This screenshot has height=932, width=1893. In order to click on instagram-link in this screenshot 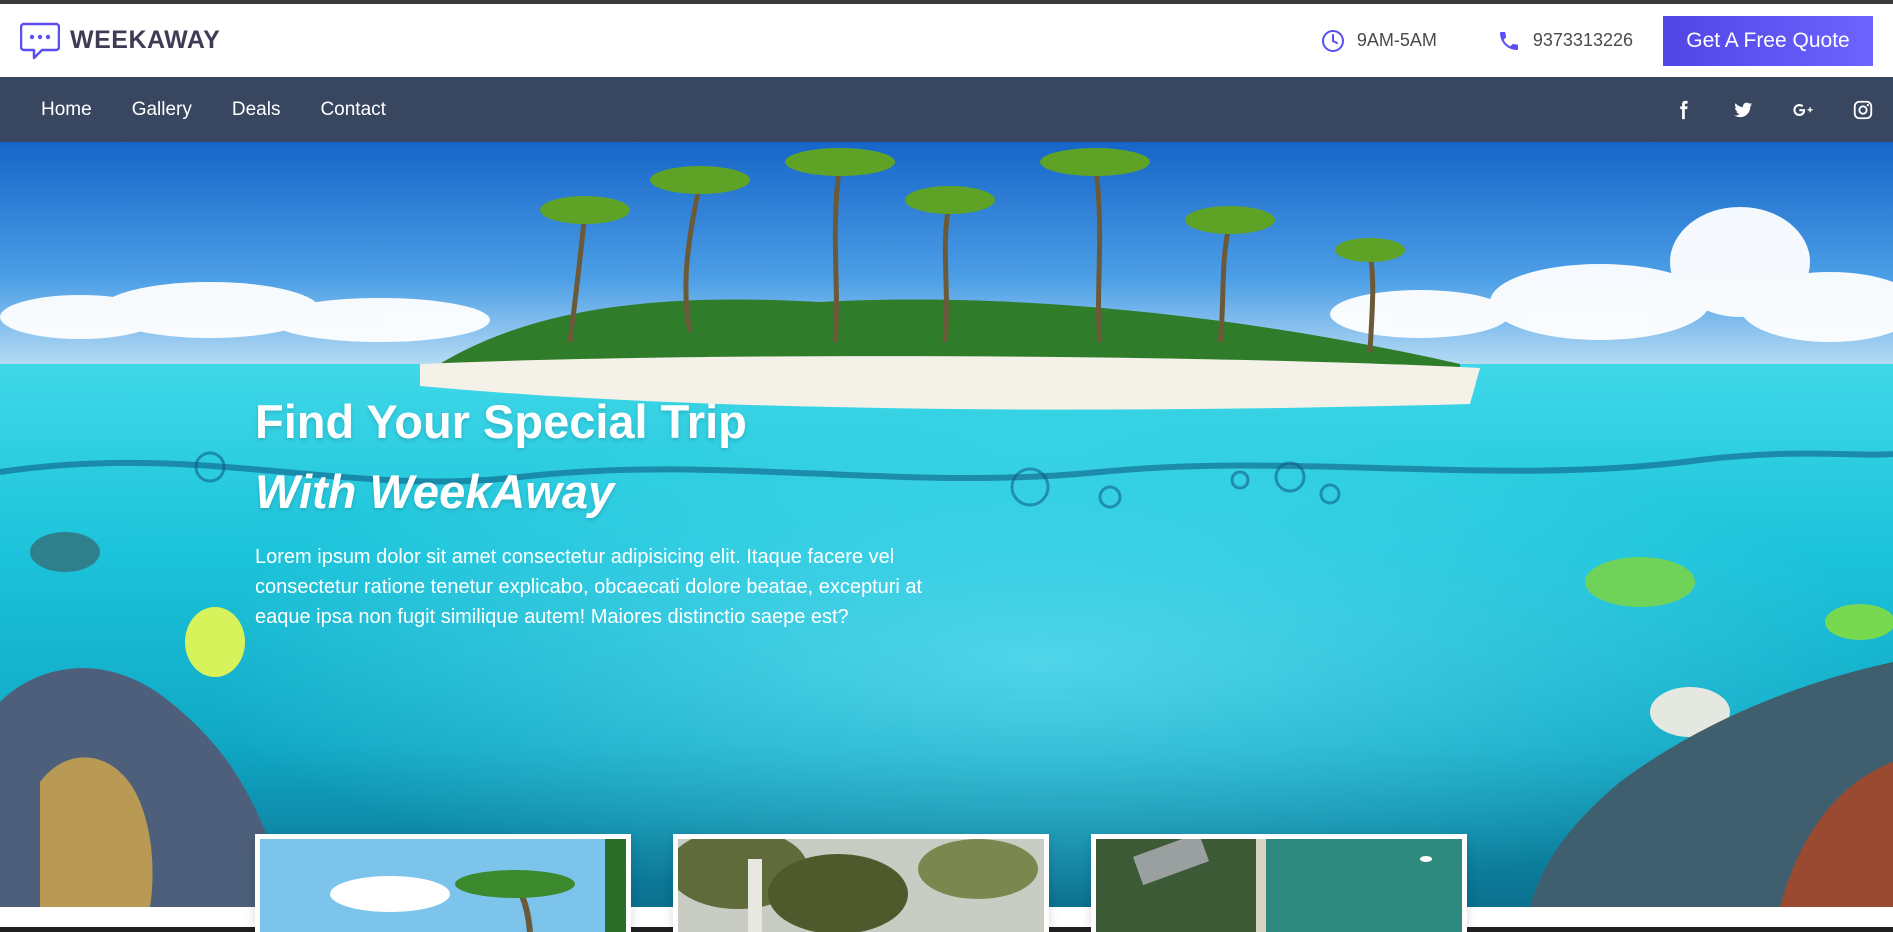, I will do `click(1863, 110)`.